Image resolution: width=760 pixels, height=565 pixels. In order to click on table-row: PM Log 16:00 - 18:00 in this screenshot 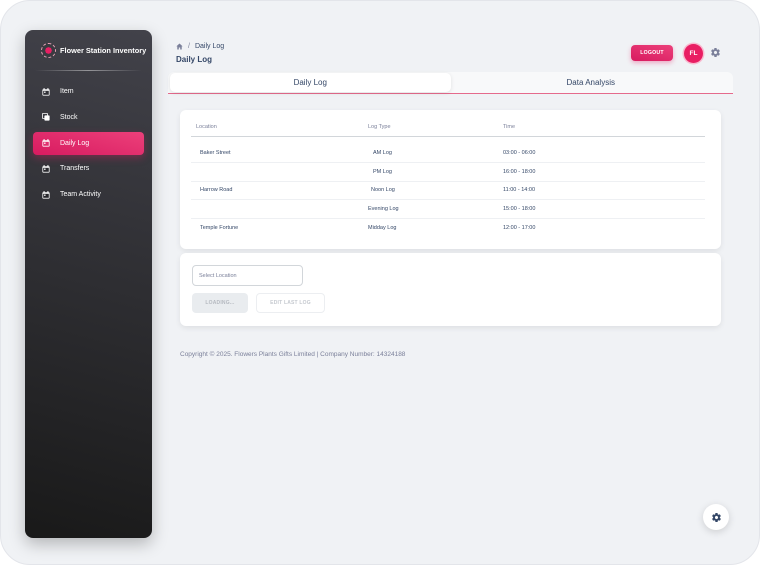, I will do `click(448, 172)`.